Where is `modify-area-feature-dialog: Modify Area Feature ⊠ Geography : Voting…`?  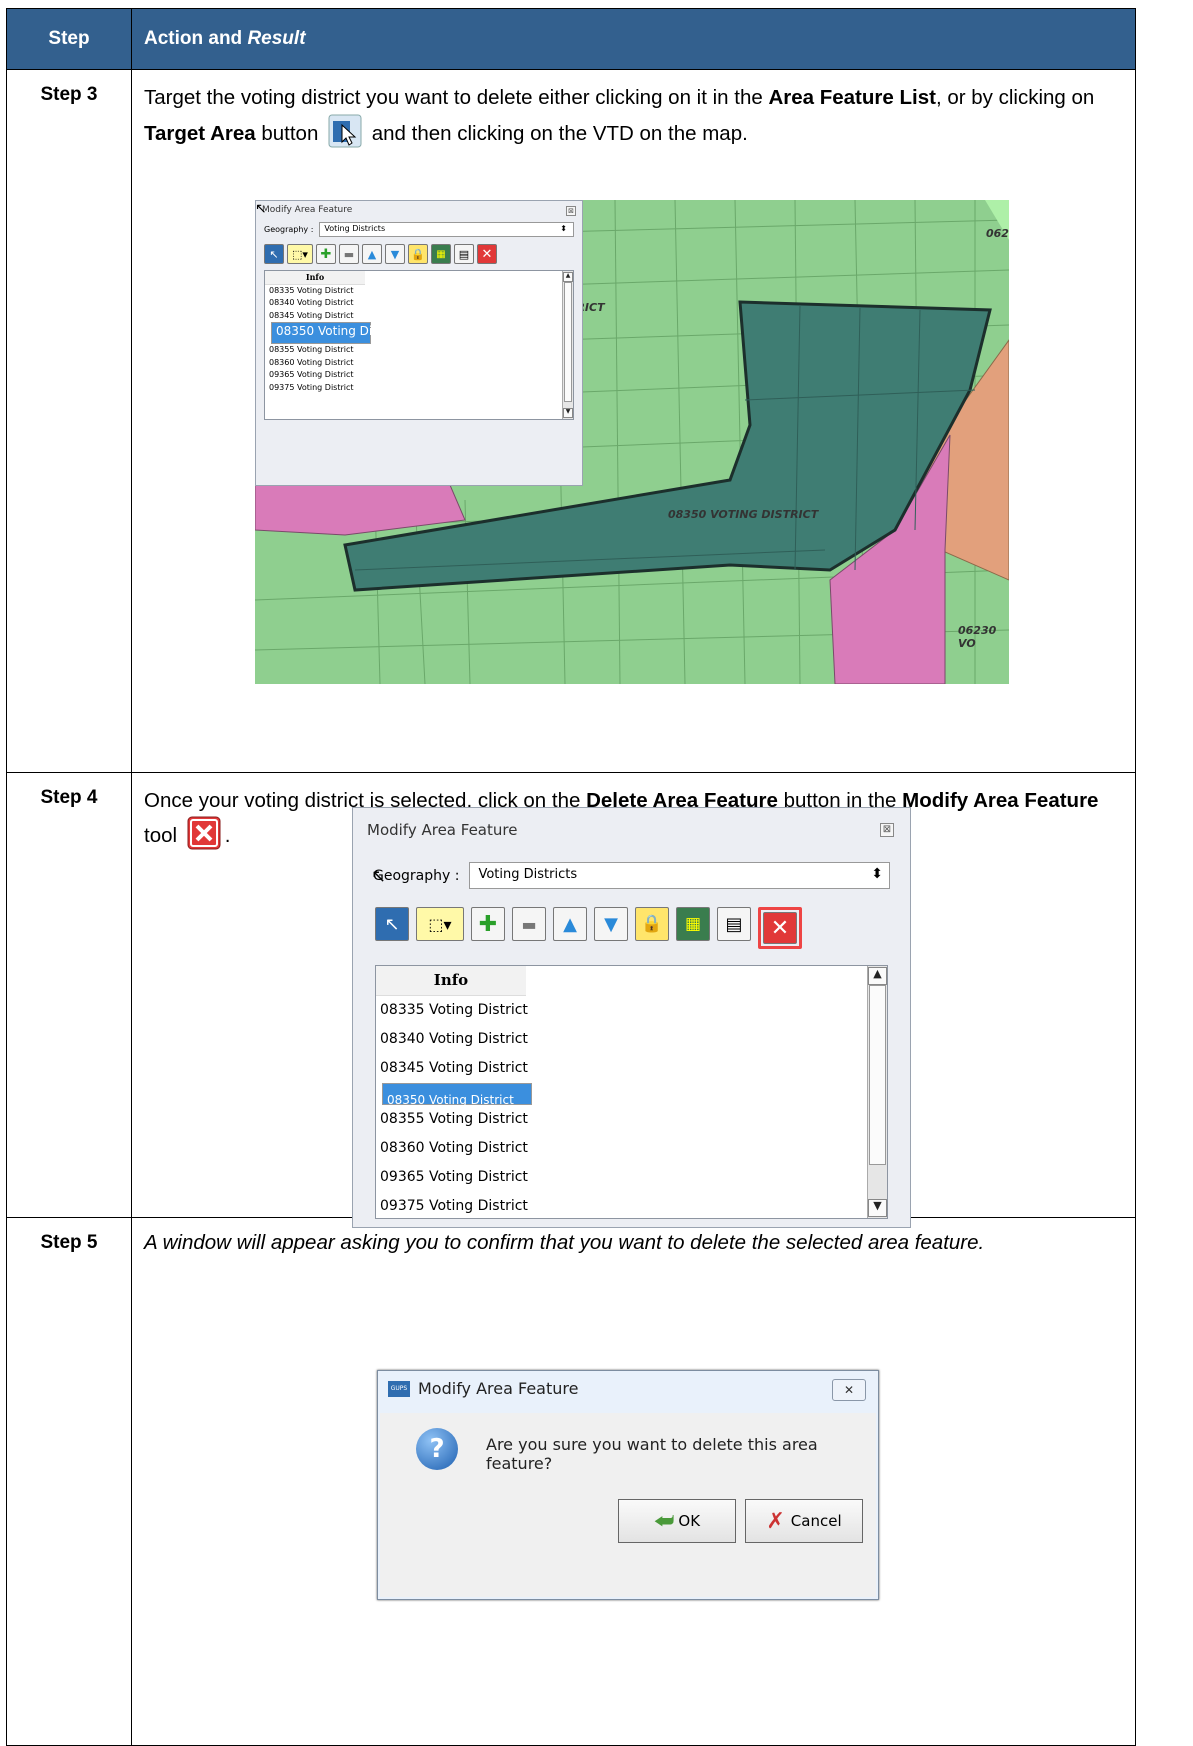 modify-area-feature-dialog: Modify Area Feature ⊠ Geography : Voting… is located at coordinates (631, 1017).